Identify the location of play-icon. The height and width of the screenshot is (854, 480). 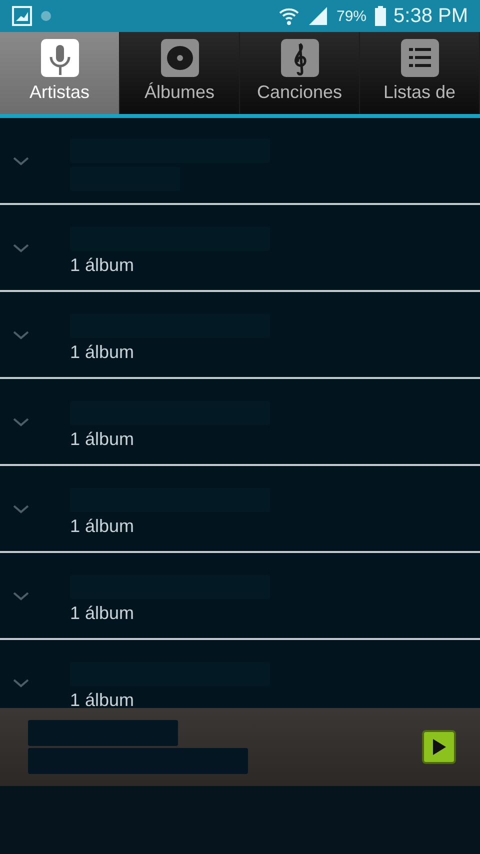
(439, 747).